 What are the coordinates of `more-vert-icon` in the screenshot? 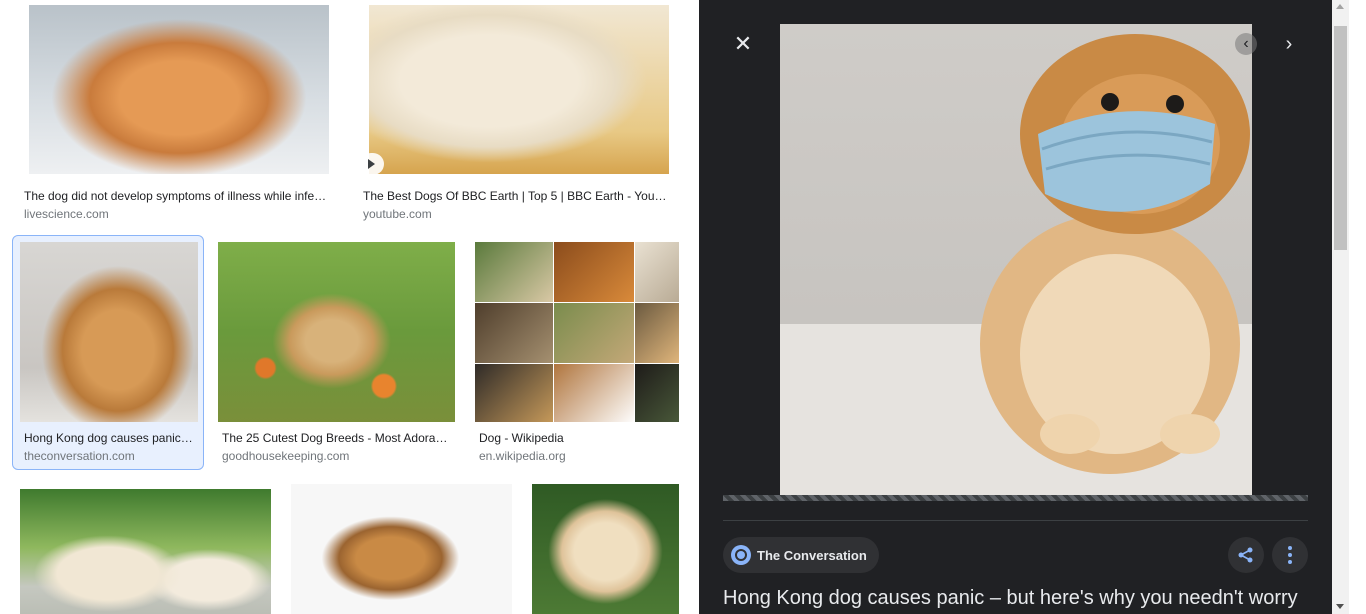 It's located at (1290, 555).